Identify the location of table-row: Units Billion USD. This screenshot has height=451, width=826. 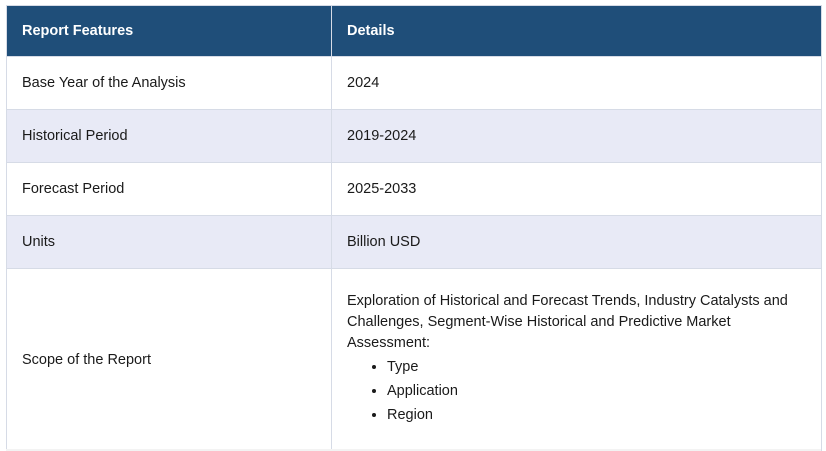
(414, 242).